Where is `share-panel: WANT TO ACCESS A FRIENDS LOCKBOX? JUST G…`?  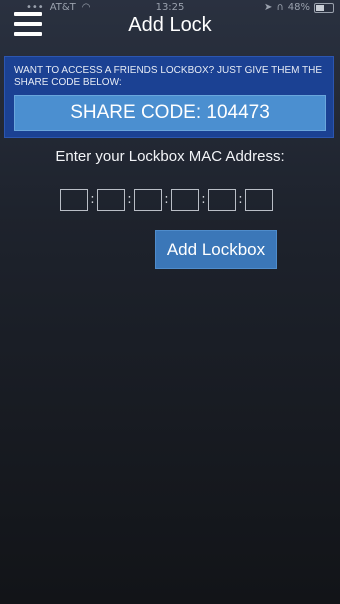 share-panel: WANT TO ACCESS A FRIENDS LOCKBOX? JUST G… is located at coordinates (169, 97).